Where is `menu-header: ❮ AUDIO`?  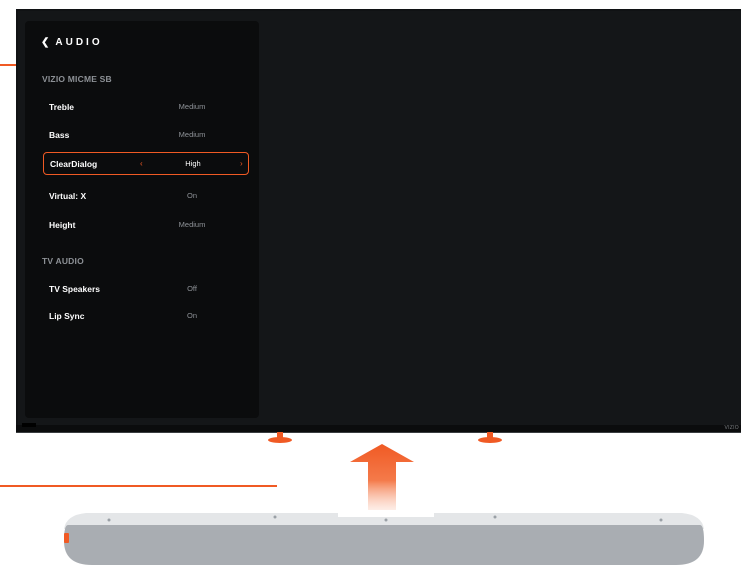 menu-header: ❮ AUDIO is located at coordinates (72, 42).